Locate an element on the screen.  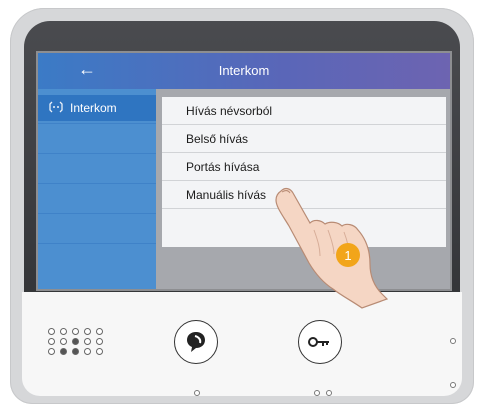
pointing-hand-illustration: 1 is located at coordinates (333, 235).